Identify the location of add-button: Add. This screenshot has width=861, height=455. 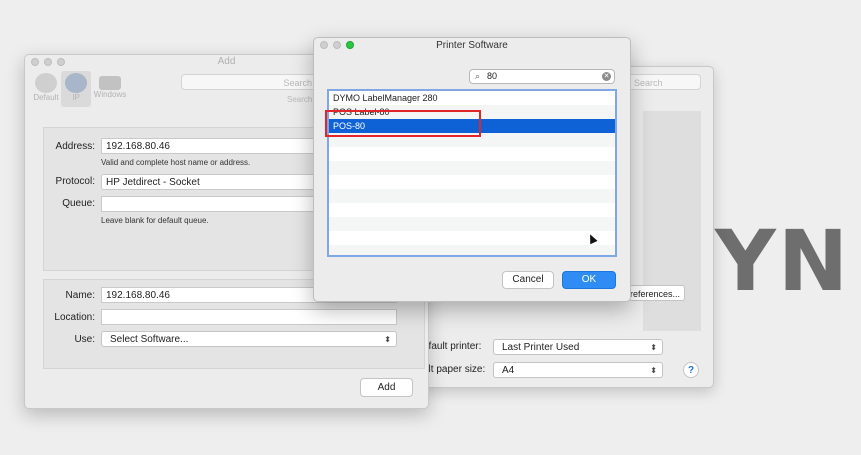
(386, 387).